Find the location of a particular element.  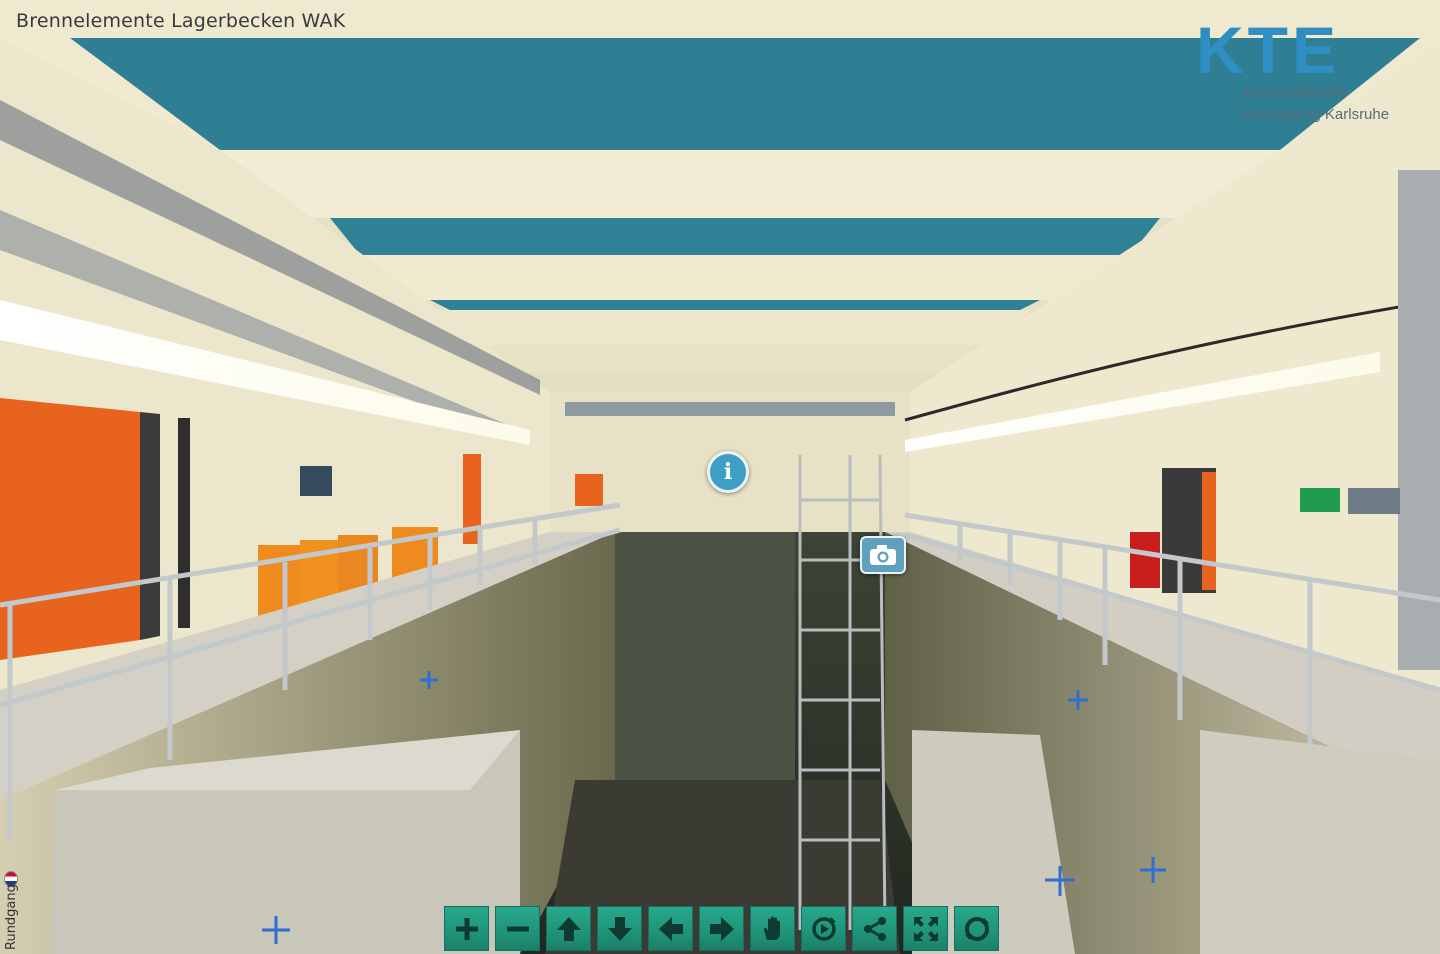

circle-button is located at coordinates (976, 928).